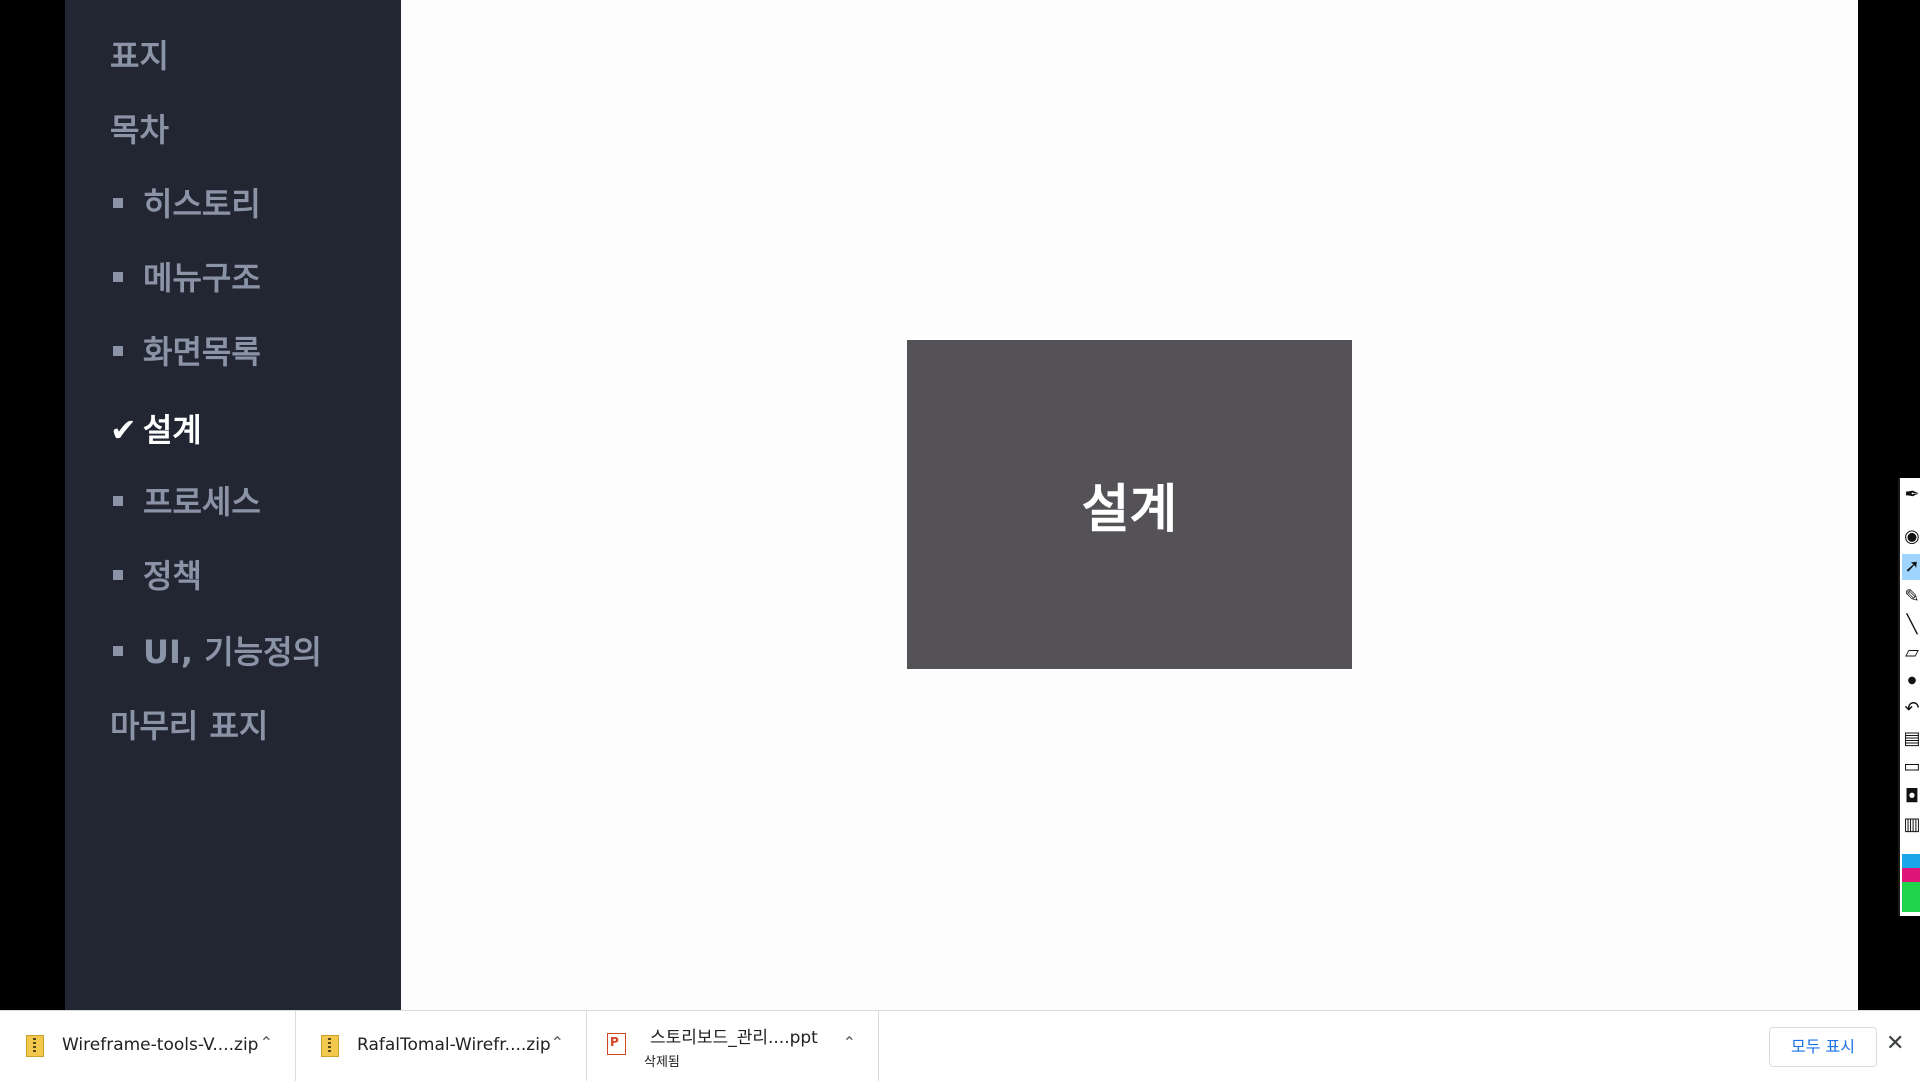  I want to click on nav-item-label: 메뉴구조, so click(202, 278).